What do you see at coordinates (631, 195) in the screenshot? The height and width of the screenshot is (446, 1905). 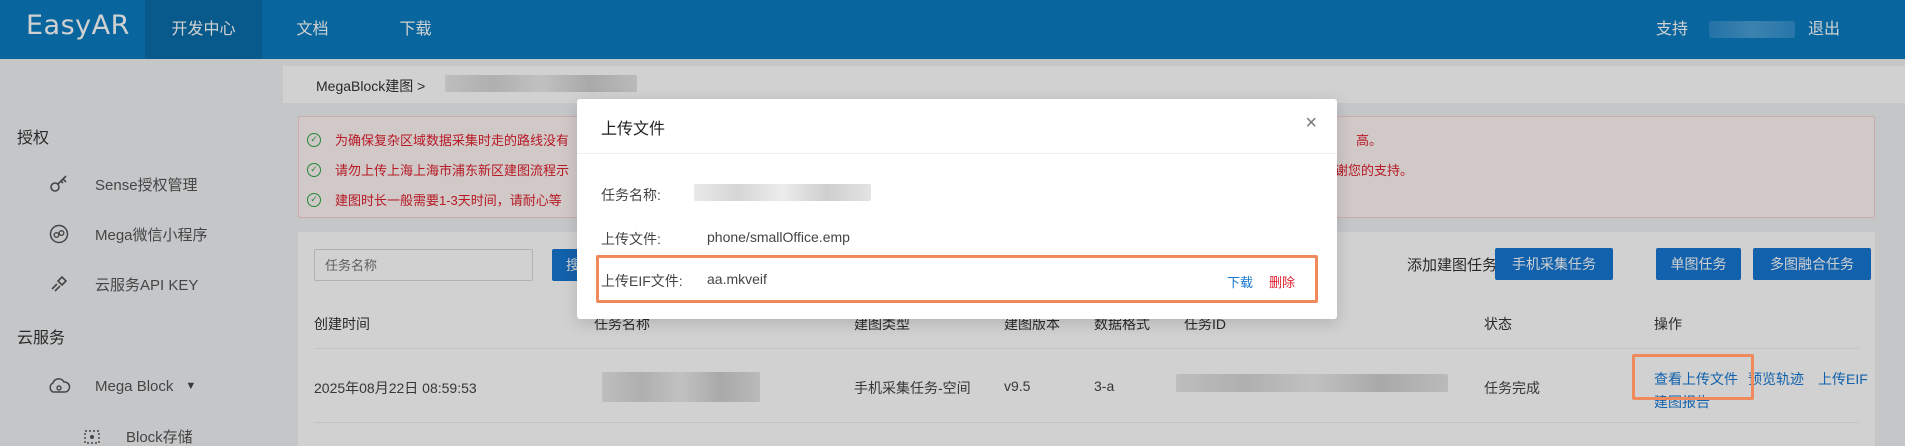 I see `task-name-label: 任务名称:` at bounding box center [631, 195].